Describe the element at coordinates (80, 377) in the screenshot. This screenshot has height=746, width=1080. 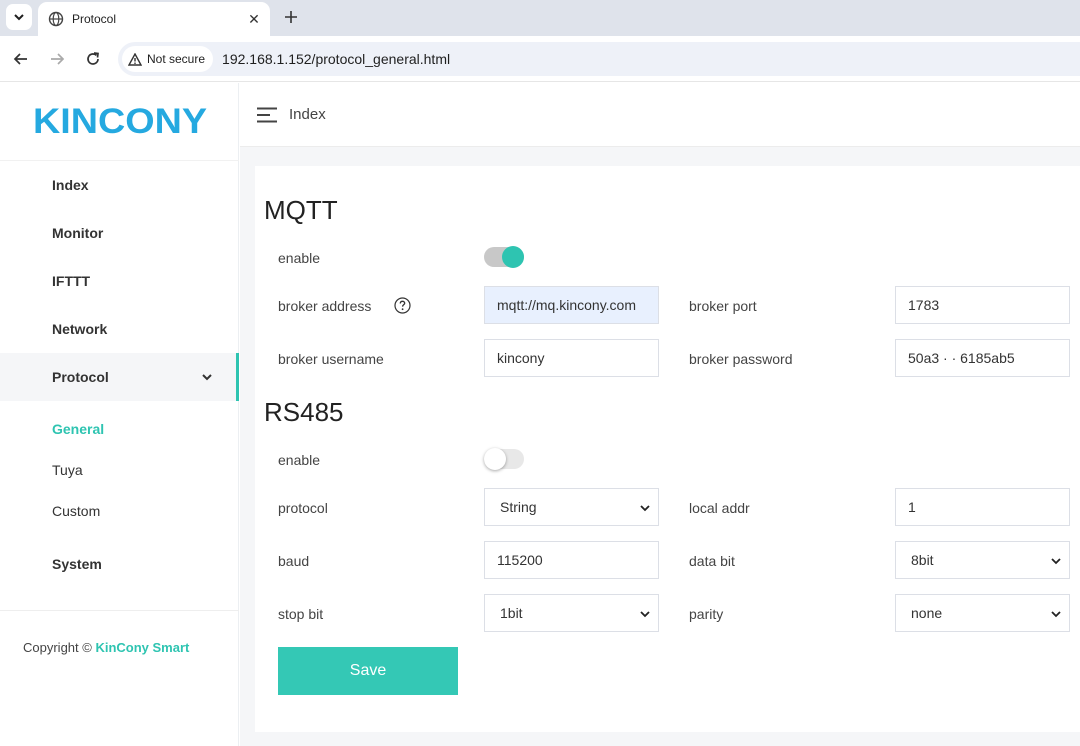
I see `sidebar-item-label: Protocol` at that location.